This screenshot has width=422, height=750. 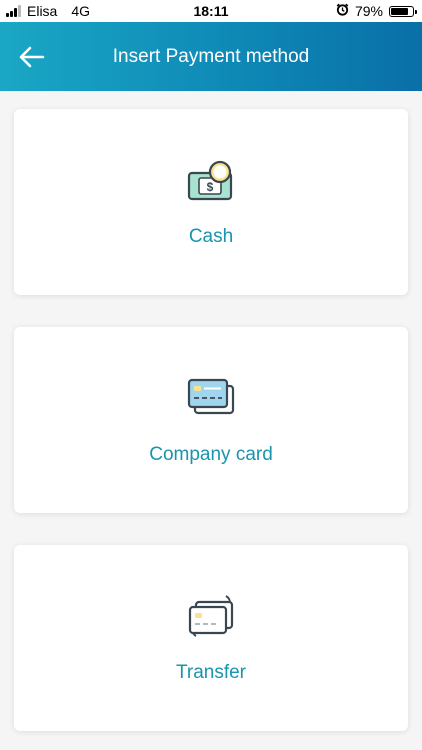 What do you see at coordinates (211, 11) in the screenshot?
I see `status-bar: Elisa 4G 18:11 79%` at bounding box center [211, 11].